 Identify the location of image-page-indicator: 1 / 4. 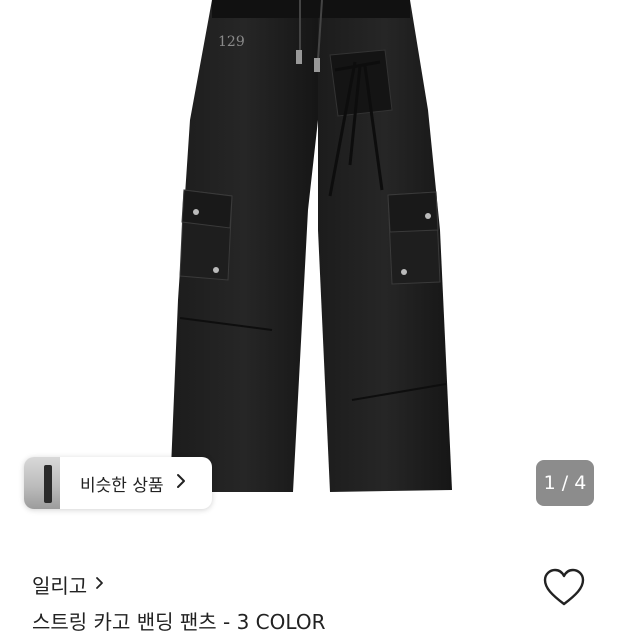
(565, 483).